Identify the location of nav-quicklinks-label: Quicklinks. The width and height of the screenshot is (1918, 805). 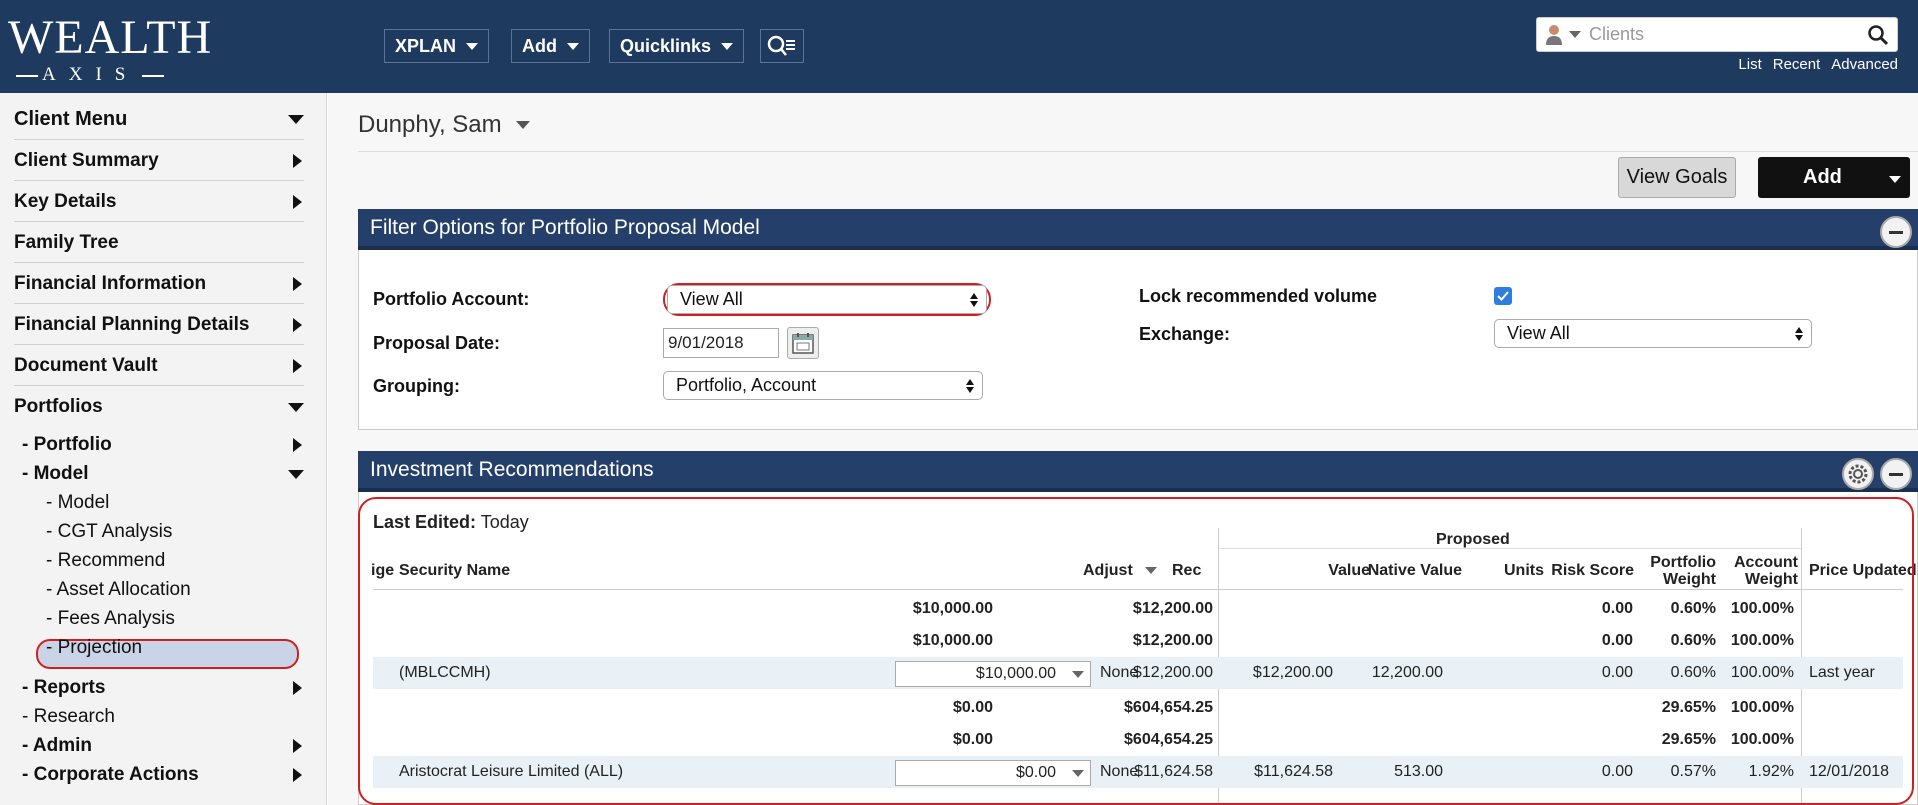
(666, 46).